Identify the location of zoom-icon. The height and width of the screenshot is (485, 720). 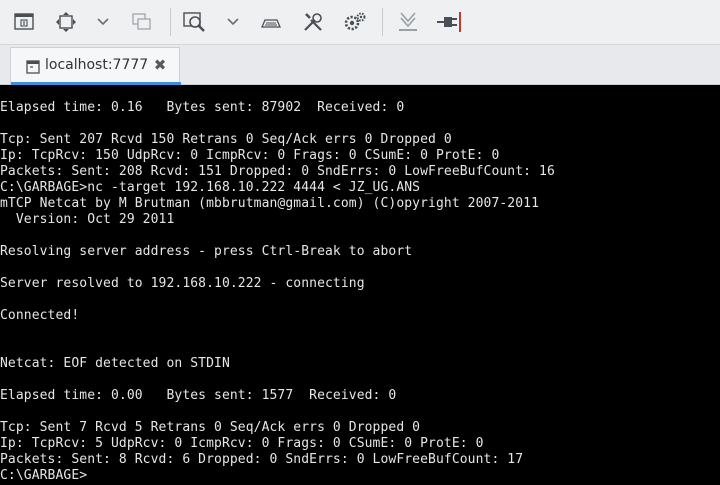
(195, 22).